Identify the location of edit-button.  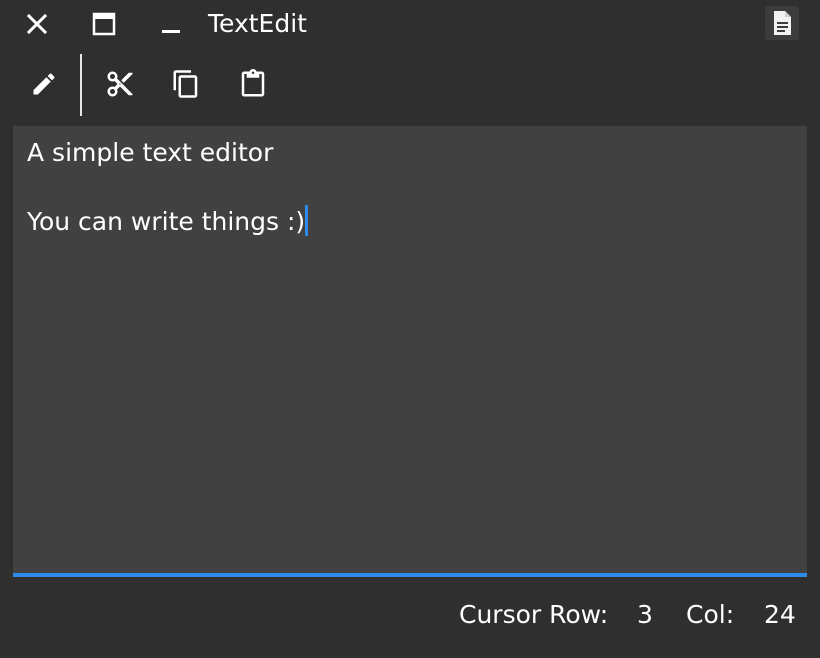
(44, 84).